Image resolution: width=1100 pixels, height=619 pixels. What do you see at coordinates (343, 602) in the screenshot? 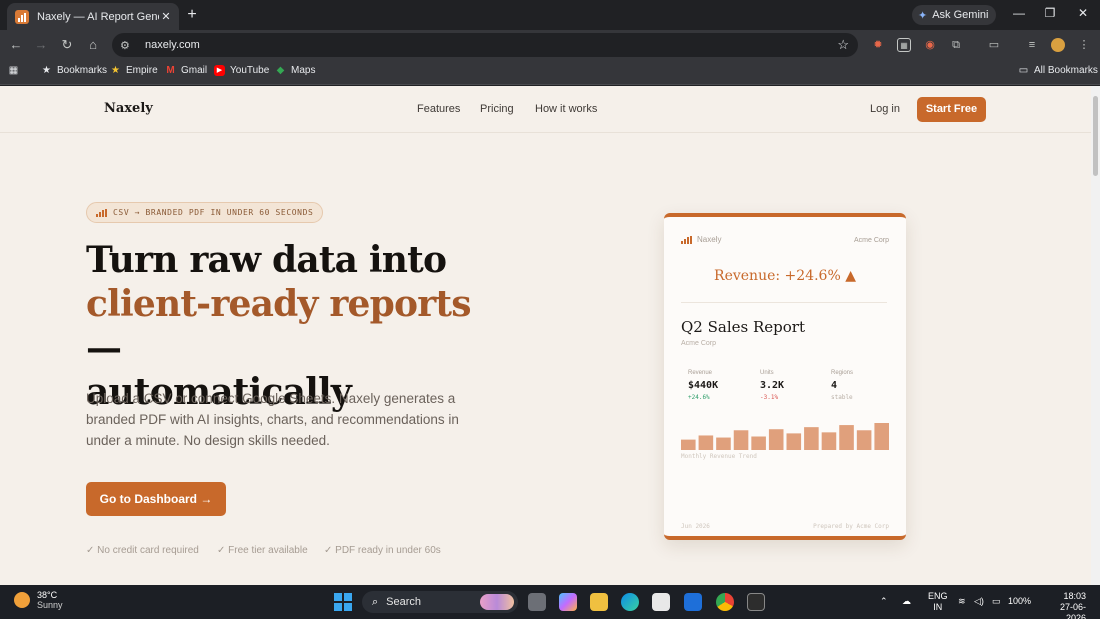
I see `windows-start-icon` at bounding box center [343, 602].